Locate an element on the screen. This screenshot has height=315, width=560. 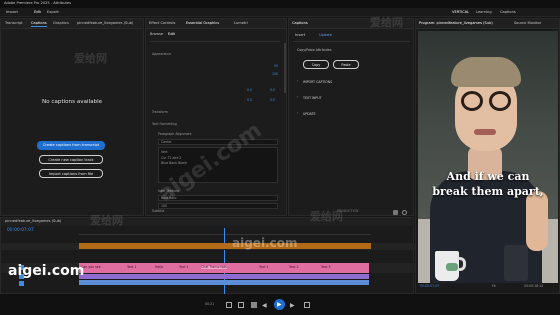
caption-clip-track is located at coordinates (225, 246).